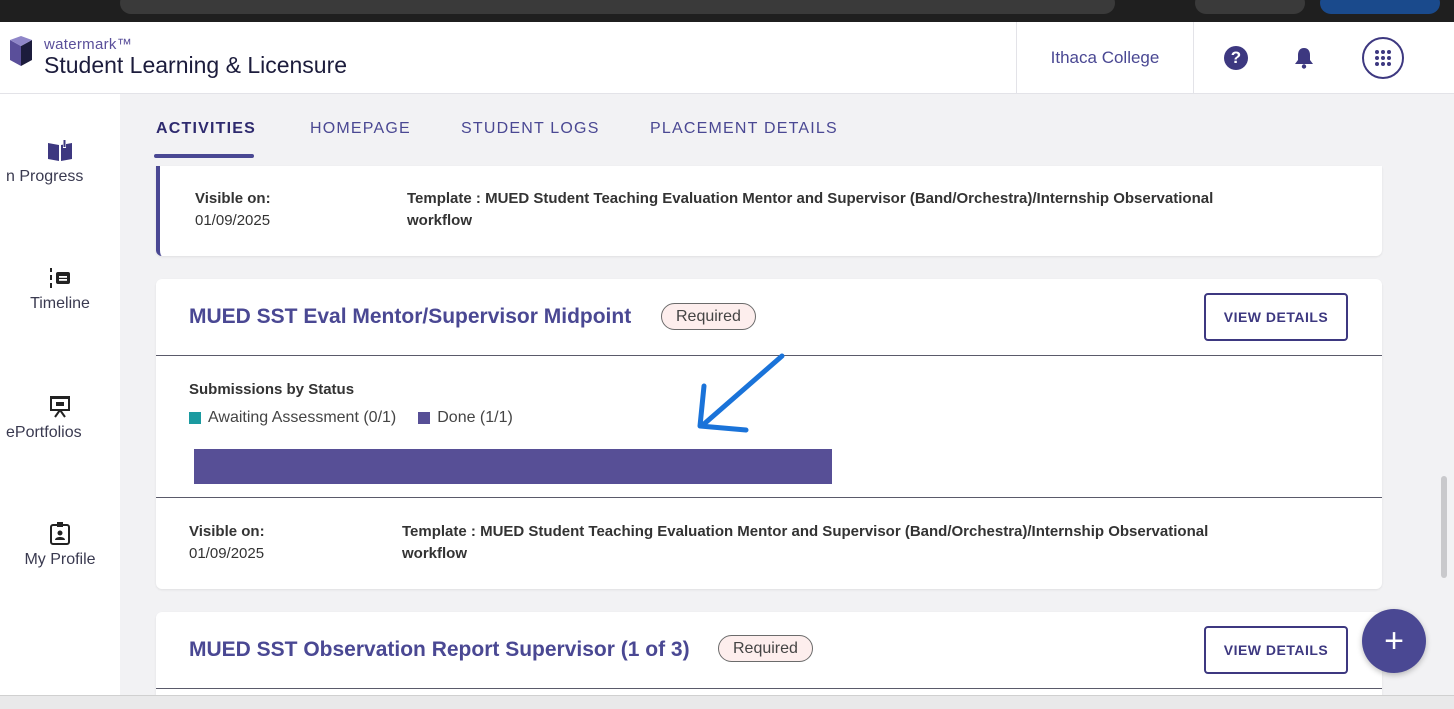  What do you see at coordinates (21, 51) in the screenshot?
I see `watermark-logo-icon` at bounding box center [21, 51].